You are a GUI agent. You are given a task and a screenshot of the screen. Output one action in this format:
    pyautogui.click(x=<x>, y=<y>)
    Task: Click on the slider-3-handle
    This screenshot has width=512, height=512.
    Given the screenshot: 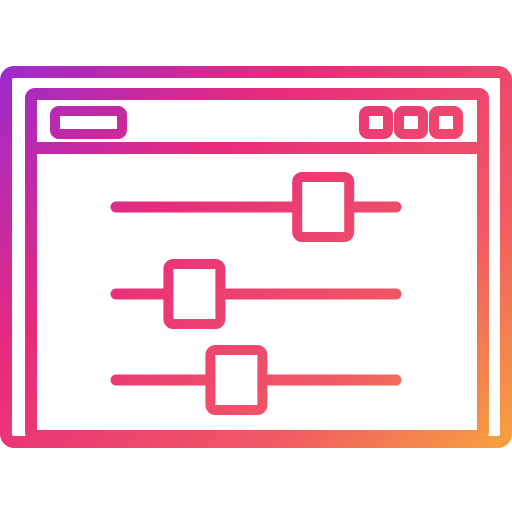 What is the action you would take?
    pyautogui.click(x=236, y=380)
    